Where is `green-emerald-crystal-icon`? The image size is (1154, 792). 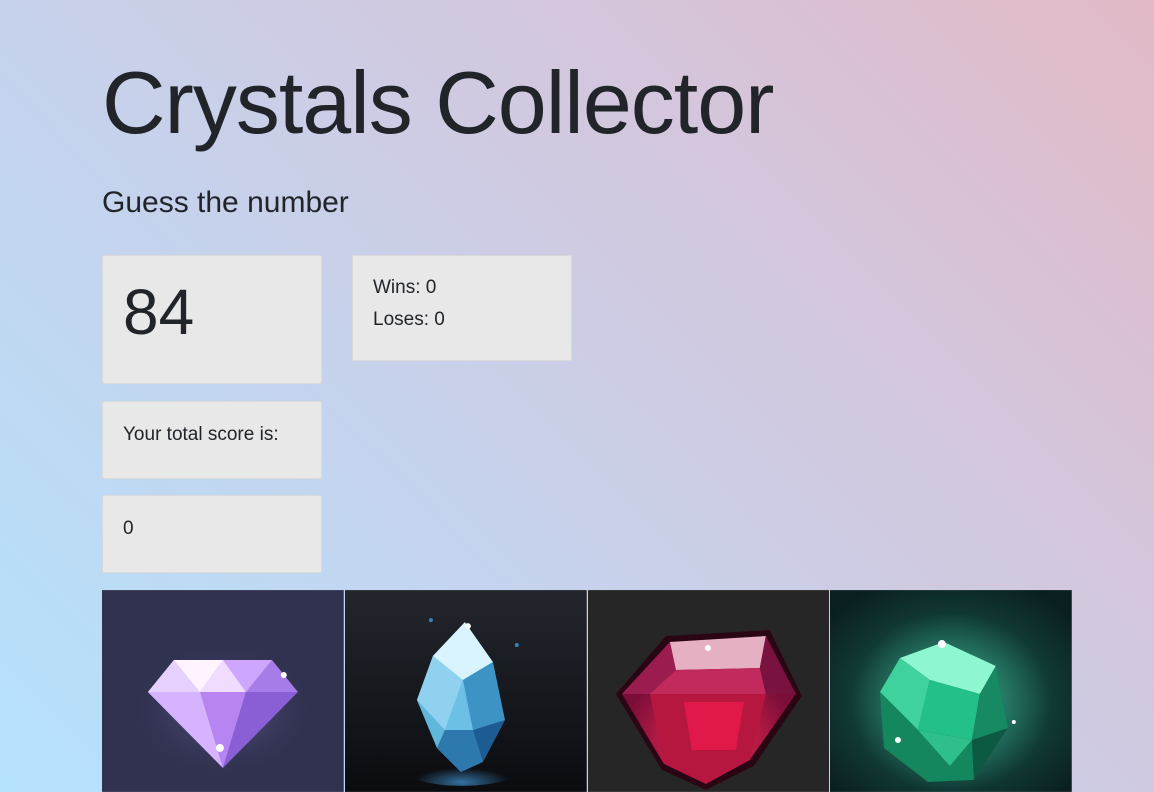 green-emerald-crystal-icon is located at coordinates (951, 691).